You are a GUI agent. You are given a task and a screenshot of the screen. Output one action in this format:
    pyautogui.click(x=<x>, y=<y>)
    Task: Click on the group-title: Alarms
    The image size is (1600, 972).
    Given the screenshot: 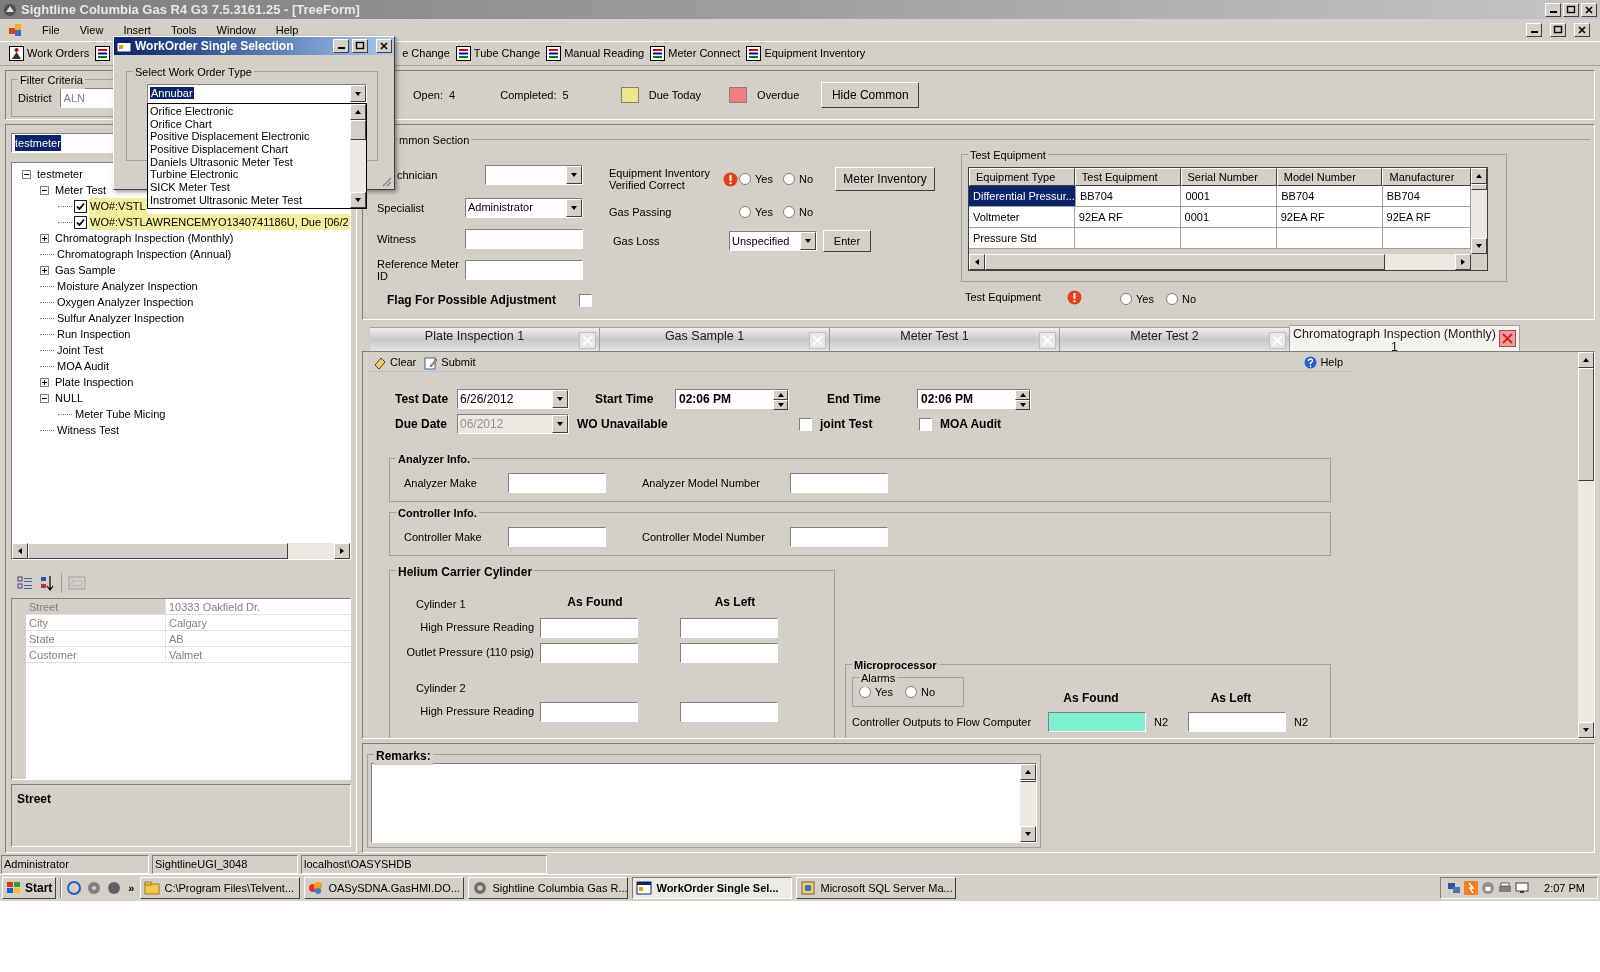 What is the action you would take?
    pyautogui.click(x=878, y=678)
    